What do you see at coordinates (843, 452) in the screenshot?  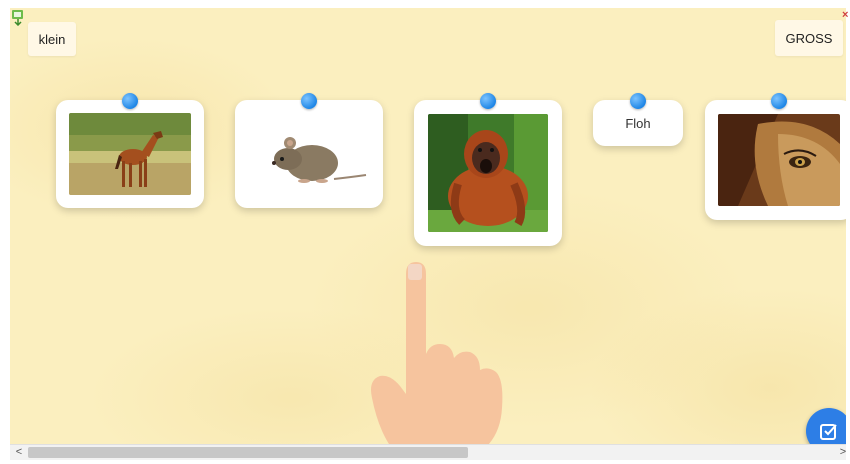 I see `scroll-right-arrow: >` at bounding box center [843, 452].